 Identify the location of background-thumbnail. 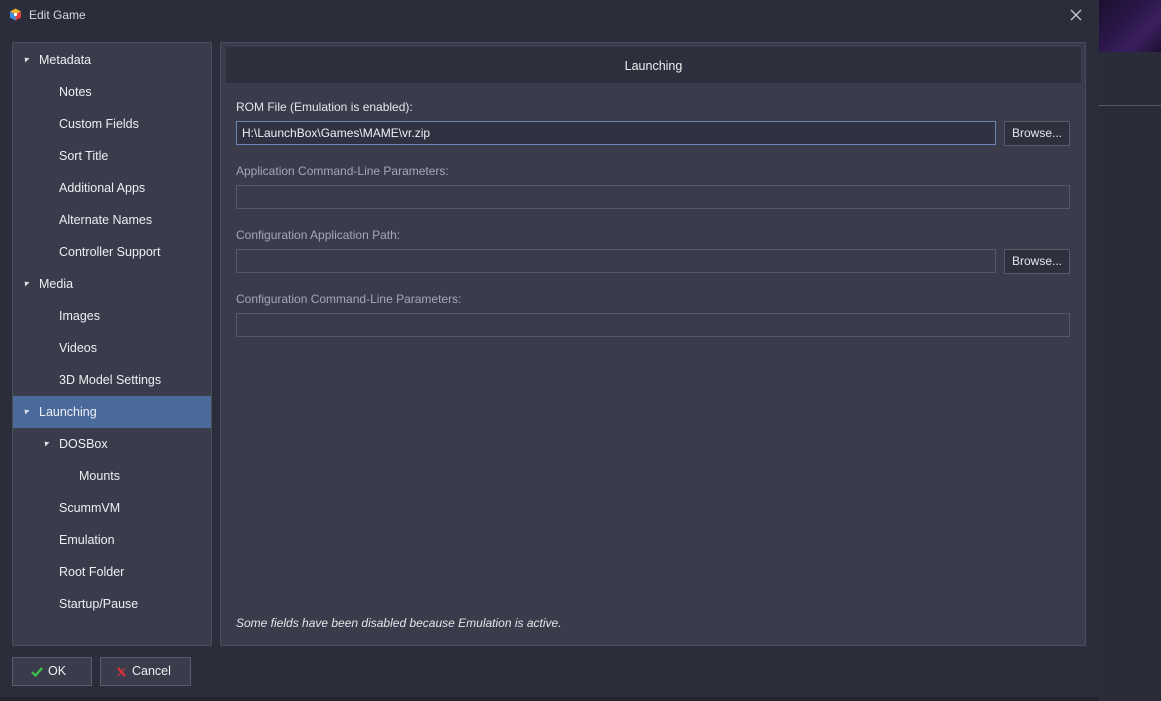
(1130, 26).